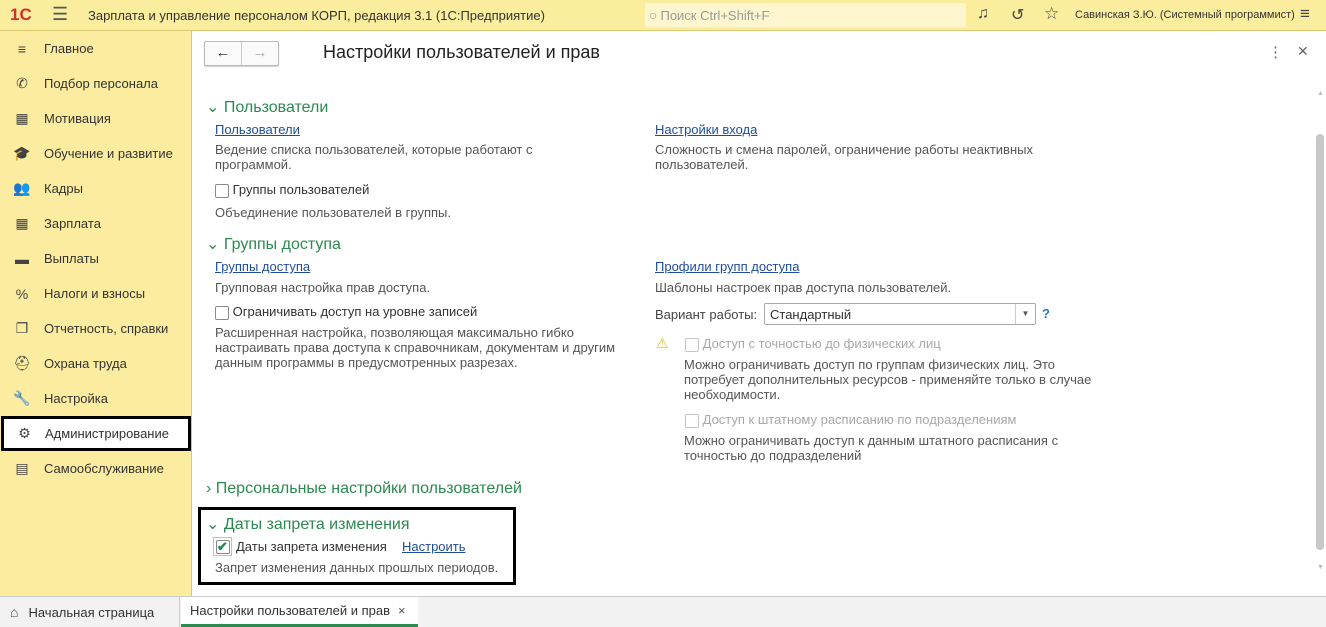 This screenshot has height=627, width=1326. What do you see at coordinates (308, 524) in the screenshot?
I see `section-dates-header: ⌄ Даты запрета изменения` at bounding box center [308, 524].